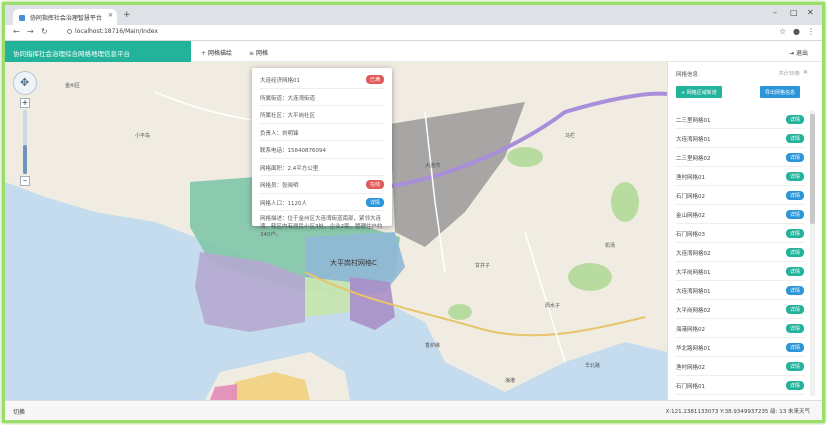 This screenshot has height=425, width=827. What do you see at coordinates (740, 385) in the screenshot?
I see `grid-list-item: 石门网格01 详情` at bounding box center [740, 385].